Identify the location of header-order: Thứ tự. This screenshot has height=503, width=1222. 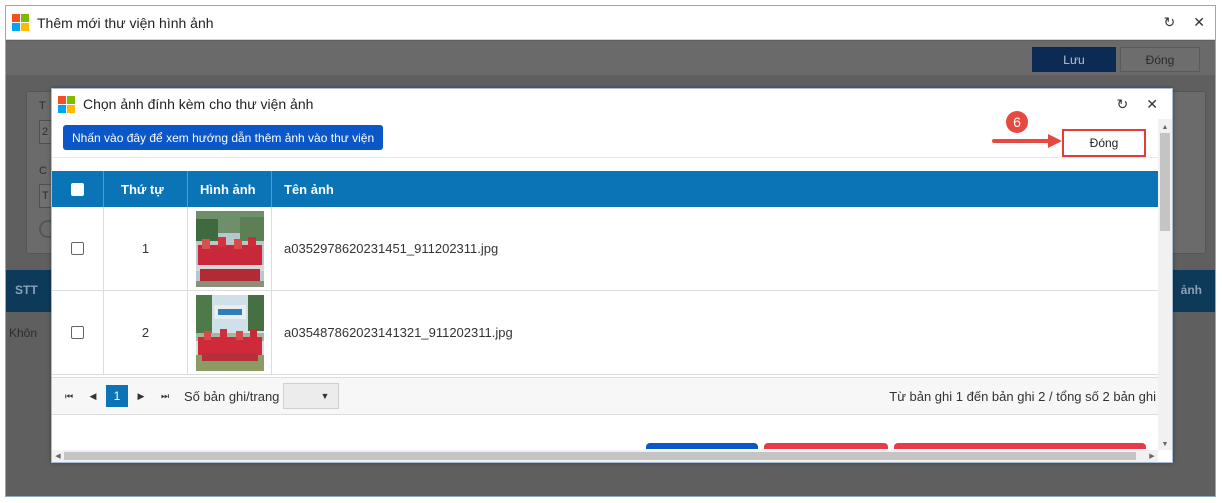
(146, 189).